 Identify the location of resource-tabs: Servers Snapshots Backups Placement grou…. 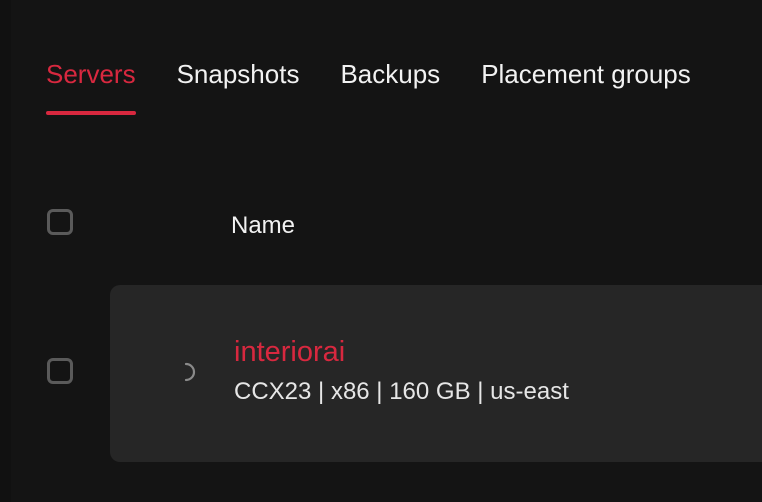
(389, 86).